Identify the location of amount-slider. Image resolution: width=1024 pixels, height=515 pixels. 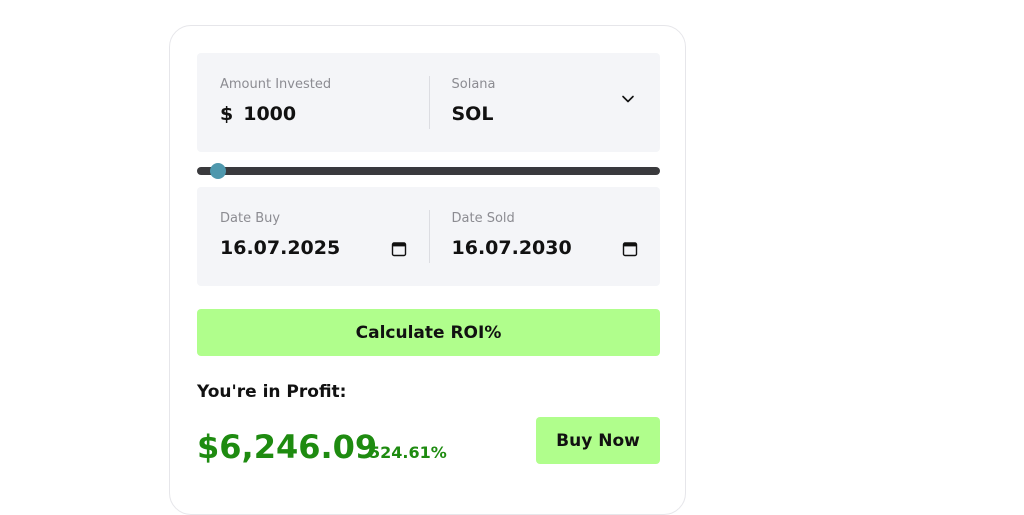
(428, 171).